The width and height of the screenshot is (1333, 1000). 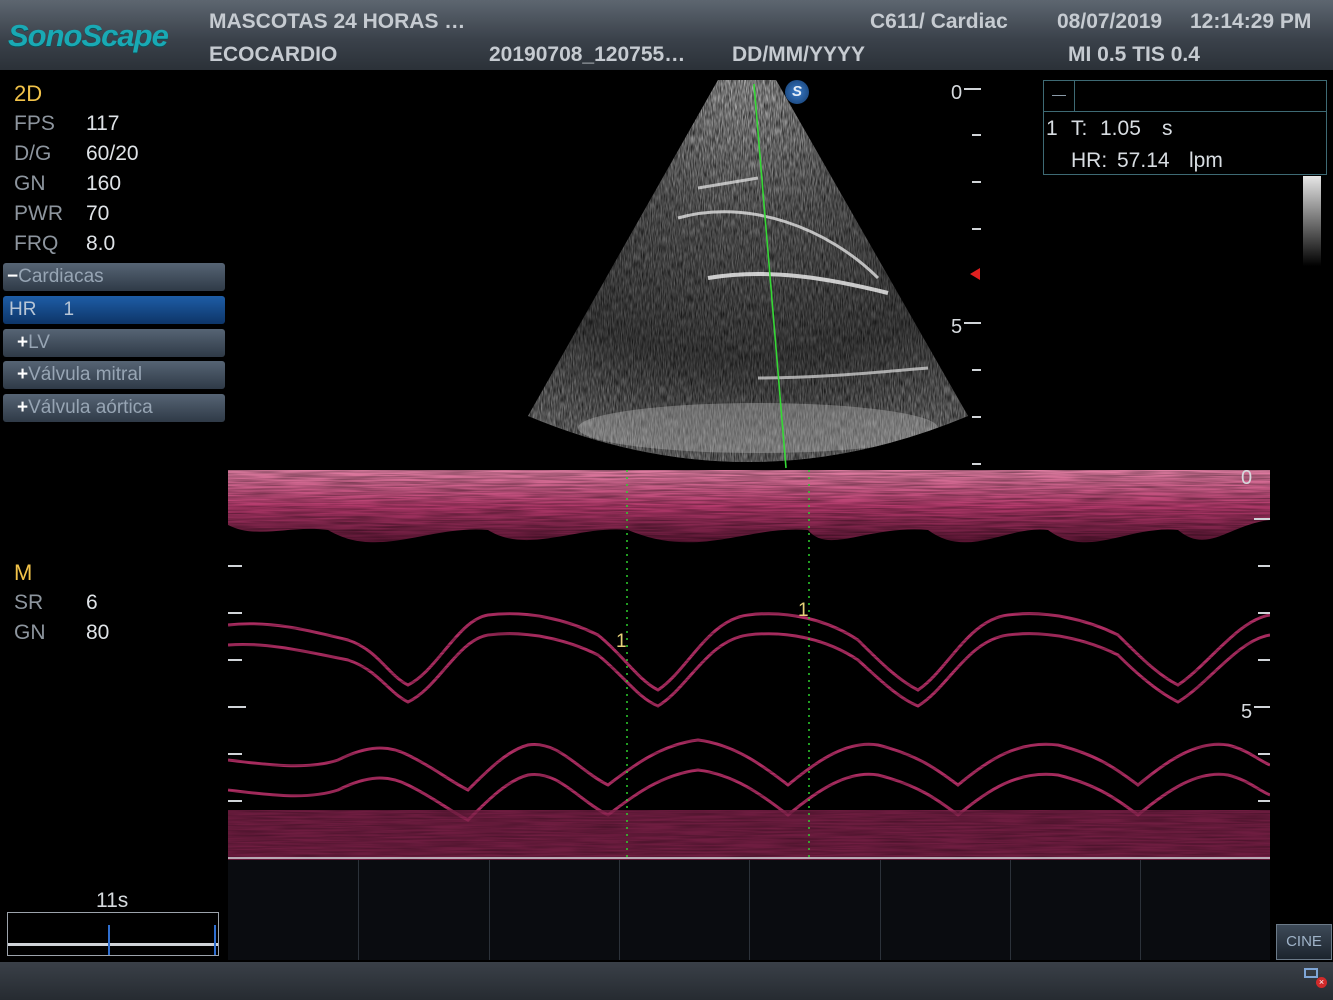 I want to click on param-label: FRQ, so click(x=36, y=243).